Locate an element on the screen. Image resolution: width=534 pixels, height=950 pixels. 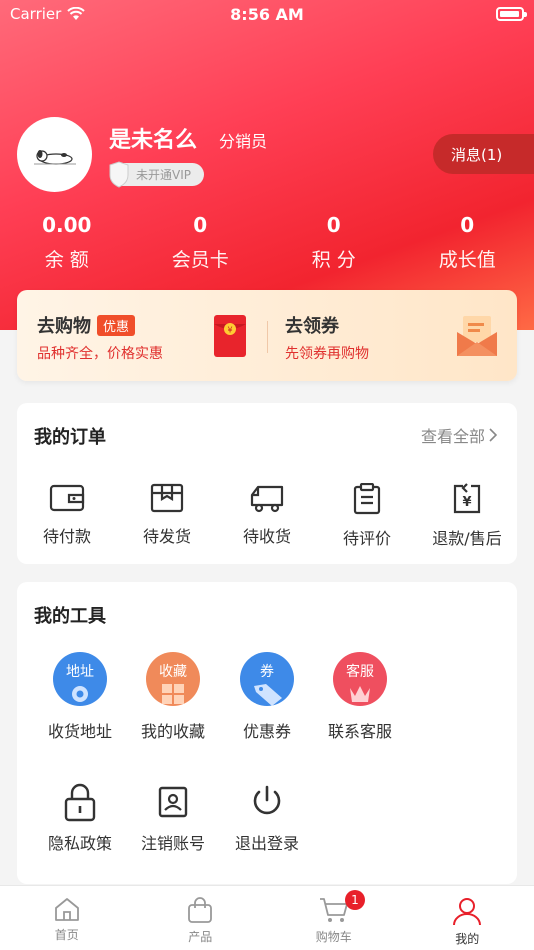
clipboard-icon is located at coordinates (367, 499).